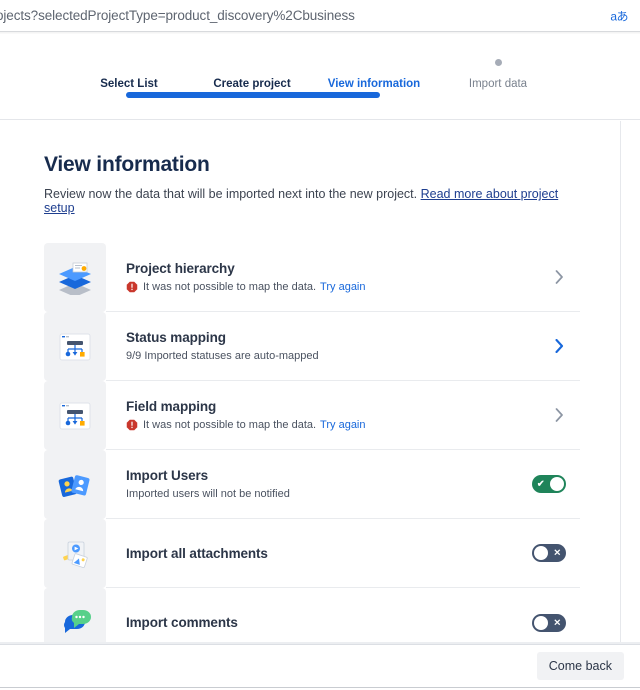 This screenshot has width=640, height=690. I want to click on step-create-project: Create project, so click(252, 74).